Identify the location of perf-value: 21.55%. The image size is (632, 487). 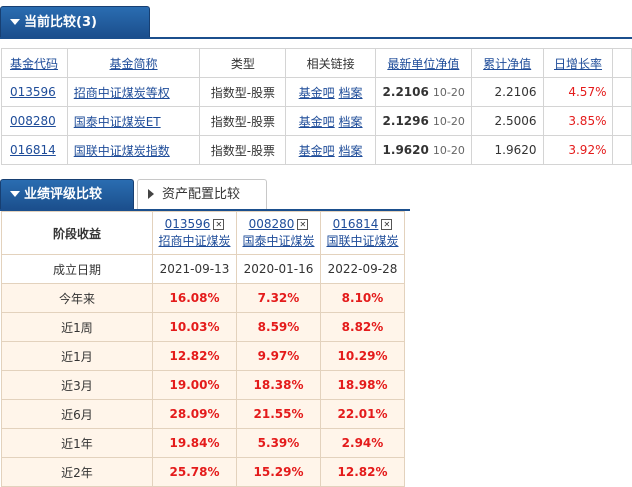
(278, 414).